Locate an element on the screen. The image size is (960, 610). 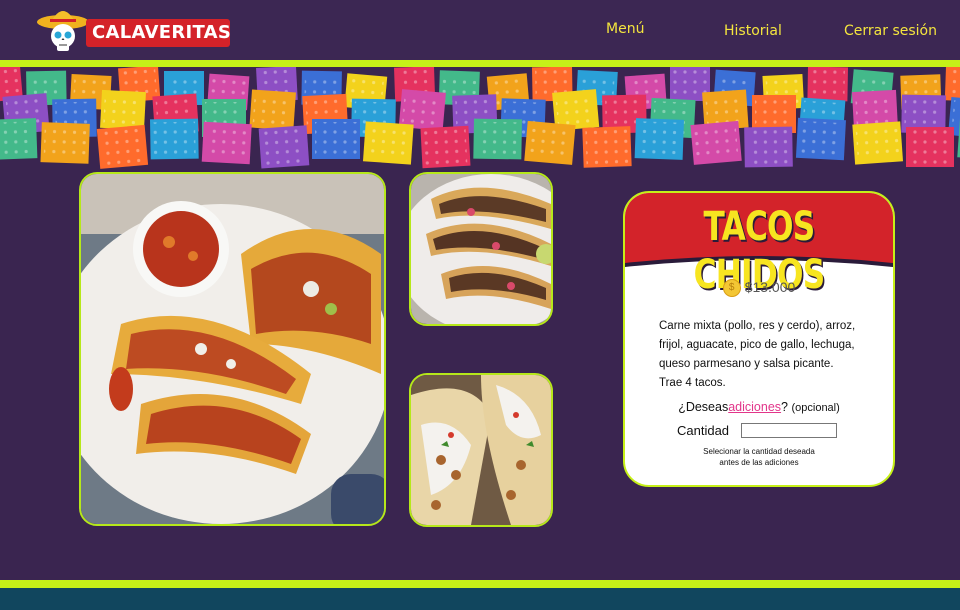
price-row: $ $13.000 is located at coordinates (759, 288).